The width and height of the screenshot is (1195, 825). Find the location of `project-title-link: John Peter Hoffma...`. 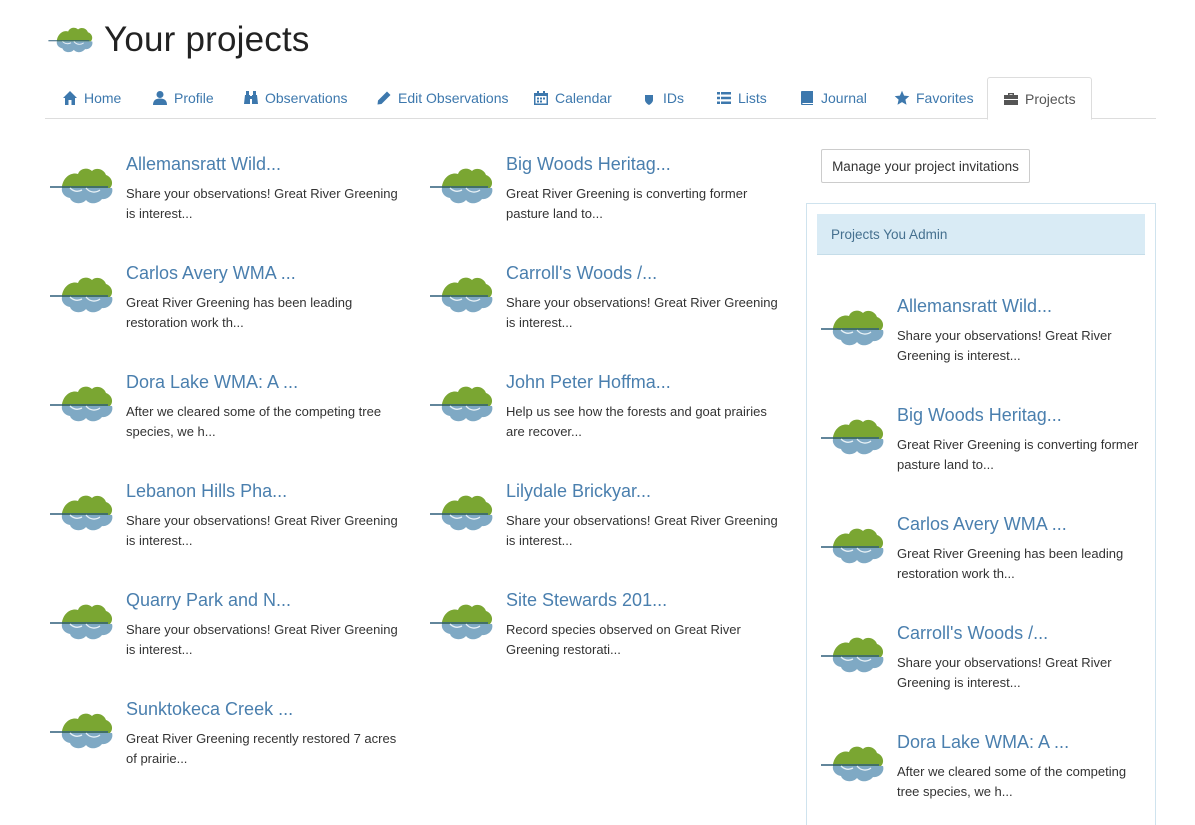

project-title-link: John Peter Hoffma... is located at coordinates (588, 382).